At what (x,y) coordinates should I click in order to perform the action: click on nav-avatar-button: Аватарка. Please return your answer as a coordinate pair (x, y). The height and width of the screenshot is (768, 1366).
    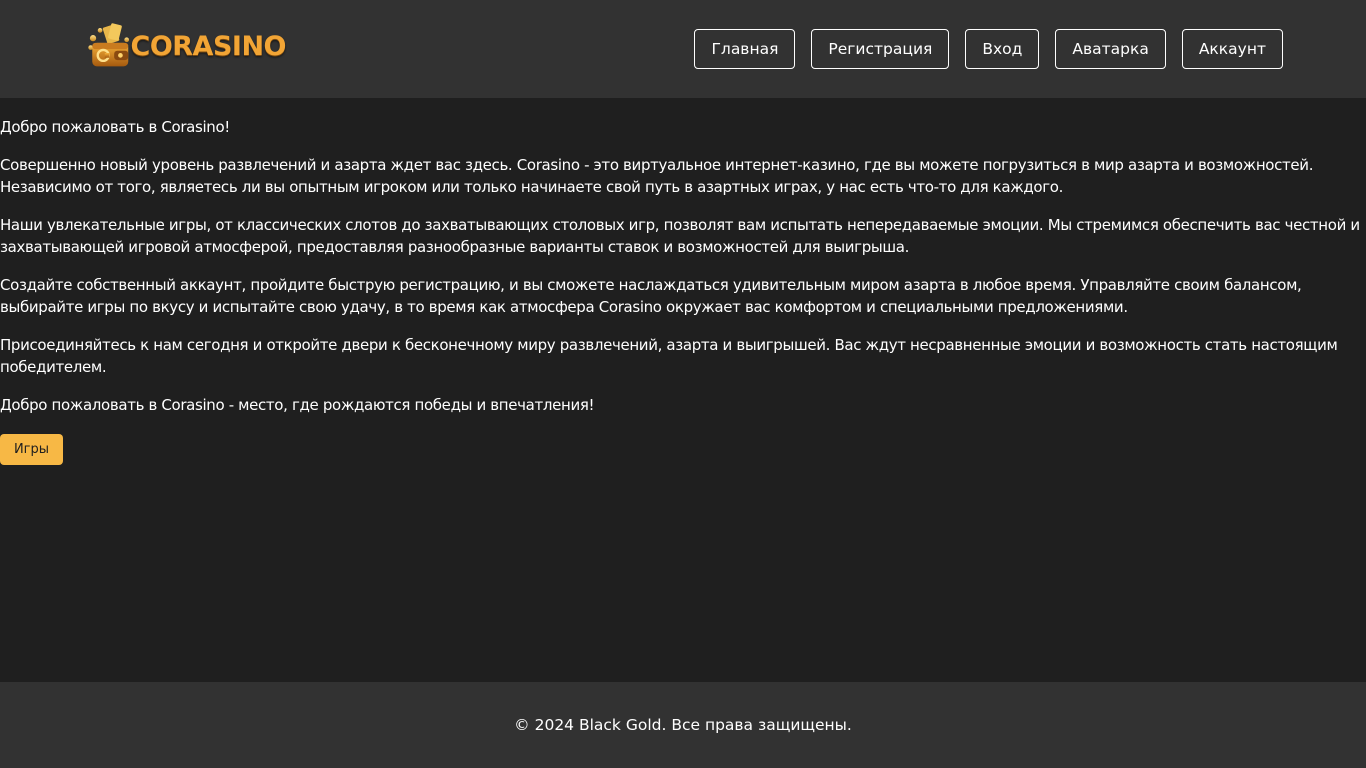
    Looking at the image, I should click on (1110, 49).